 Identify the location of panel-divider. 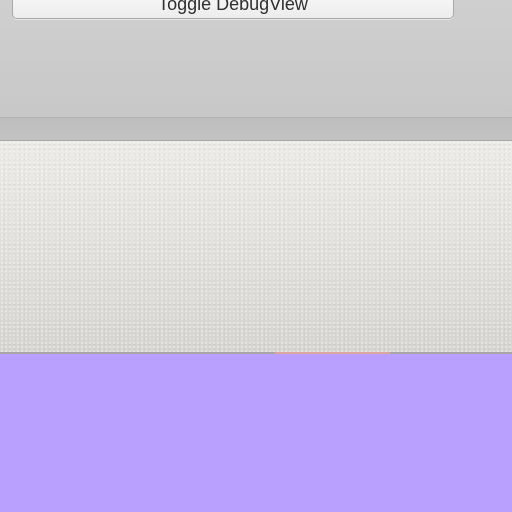
(256, 129).